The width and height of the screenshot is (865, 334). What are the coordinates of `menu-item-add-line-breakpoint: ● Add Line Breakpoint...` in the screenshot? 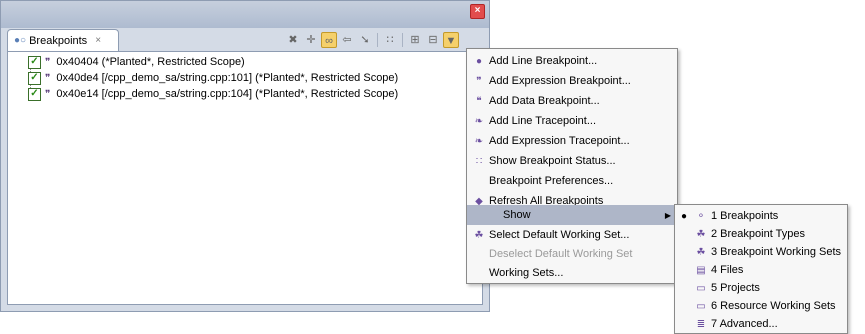 It's located at (572, 61).